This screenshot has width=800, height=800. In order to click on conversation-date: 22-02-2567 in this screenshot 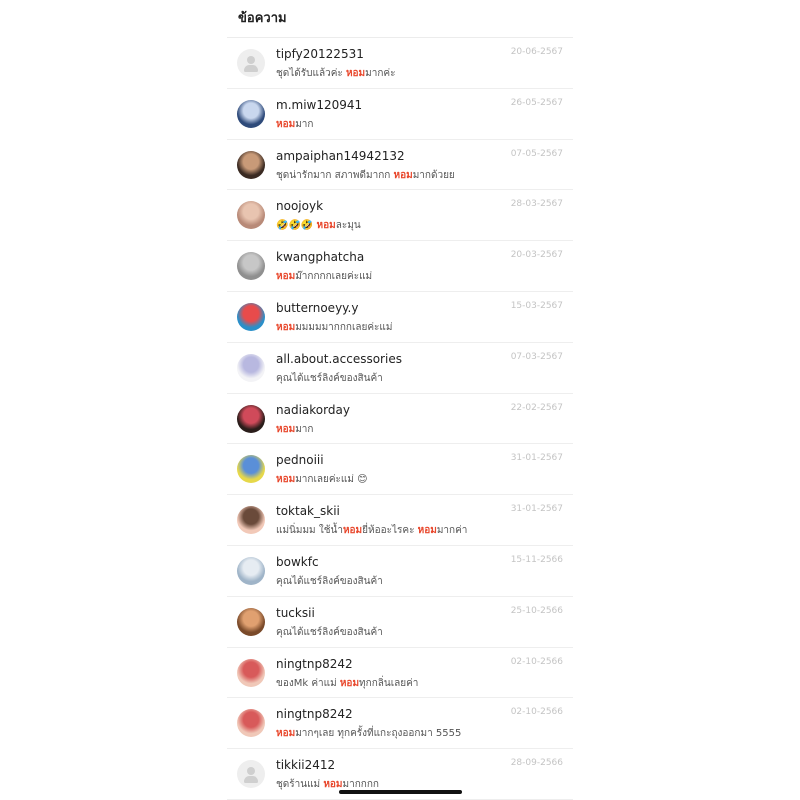, I will do `click(536, 407)`.